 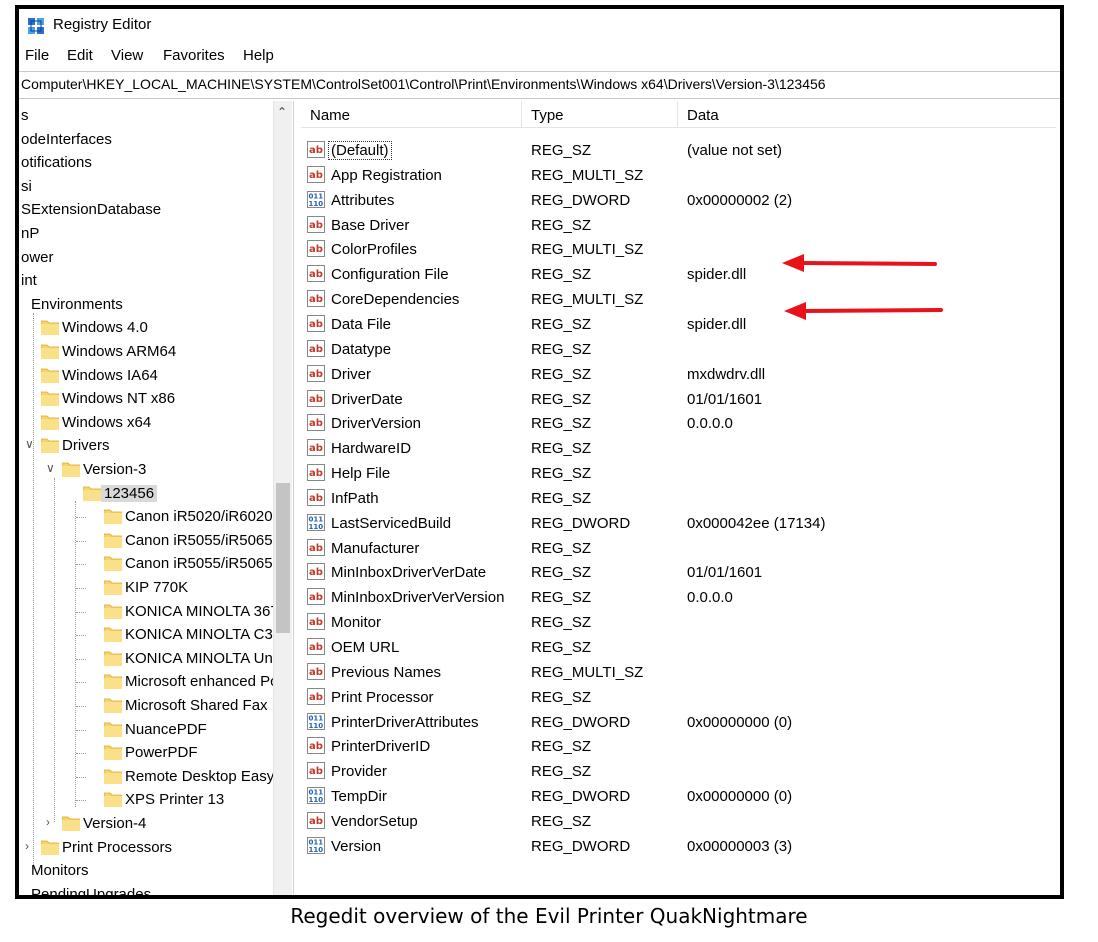 What do you see at coordinates (678, 250) in the screenshot?
I see `value-row: ab ColorProfiles REG_MULTI_SZ` at bounding box center [678, 250].